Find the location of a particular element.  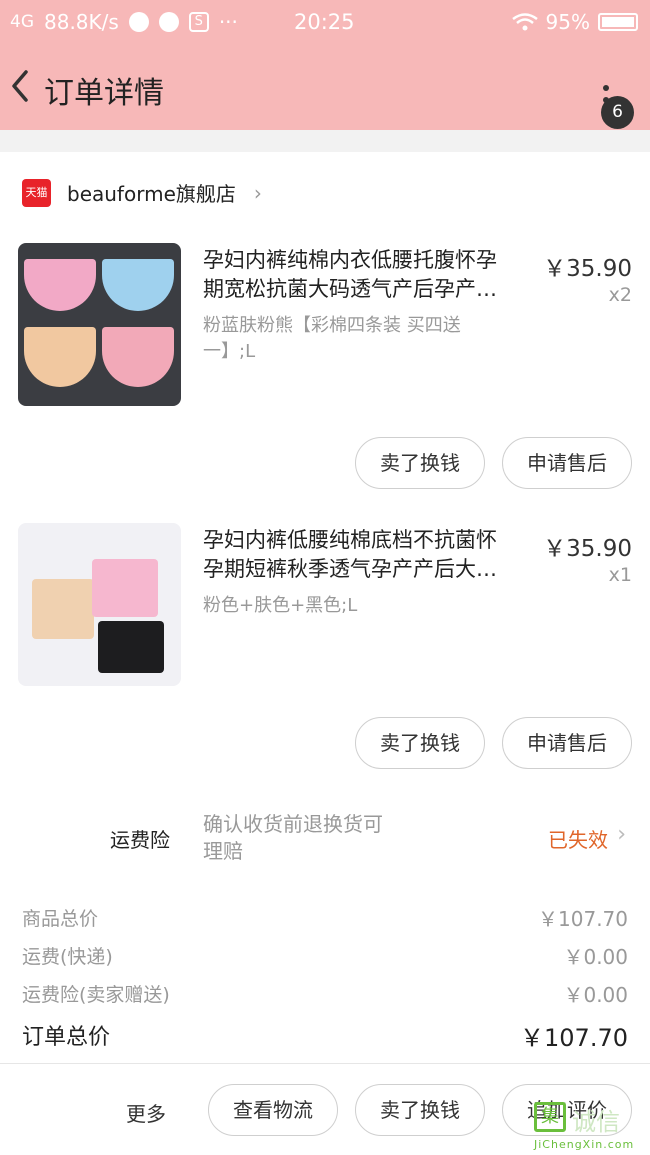

network-indicator: 4G is located at coordinates (22, 22).